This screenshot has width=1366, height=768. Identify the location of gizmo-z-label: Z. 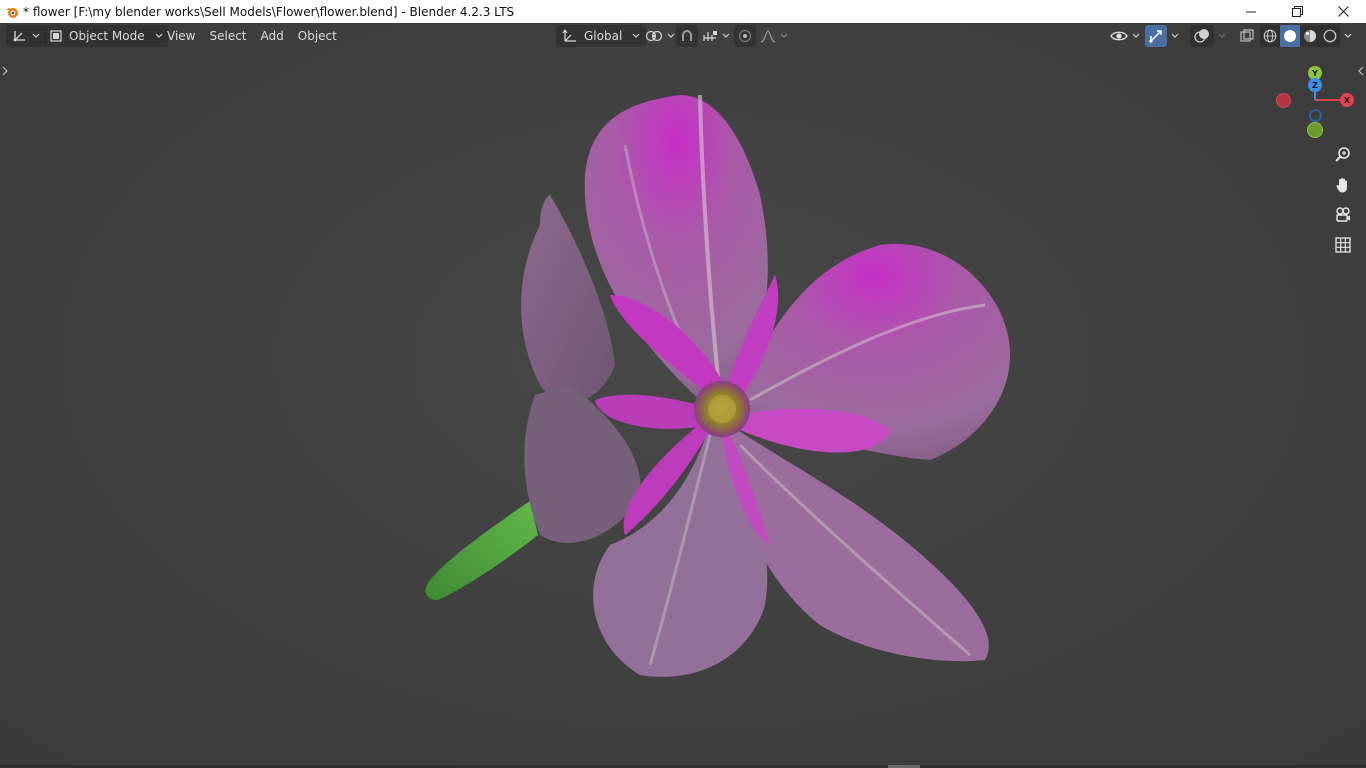
(1315, 85).